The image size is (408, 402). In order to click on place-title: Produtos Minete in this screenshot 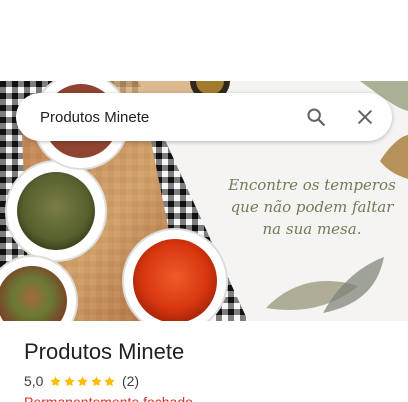, I will do `click(104, 351)`.